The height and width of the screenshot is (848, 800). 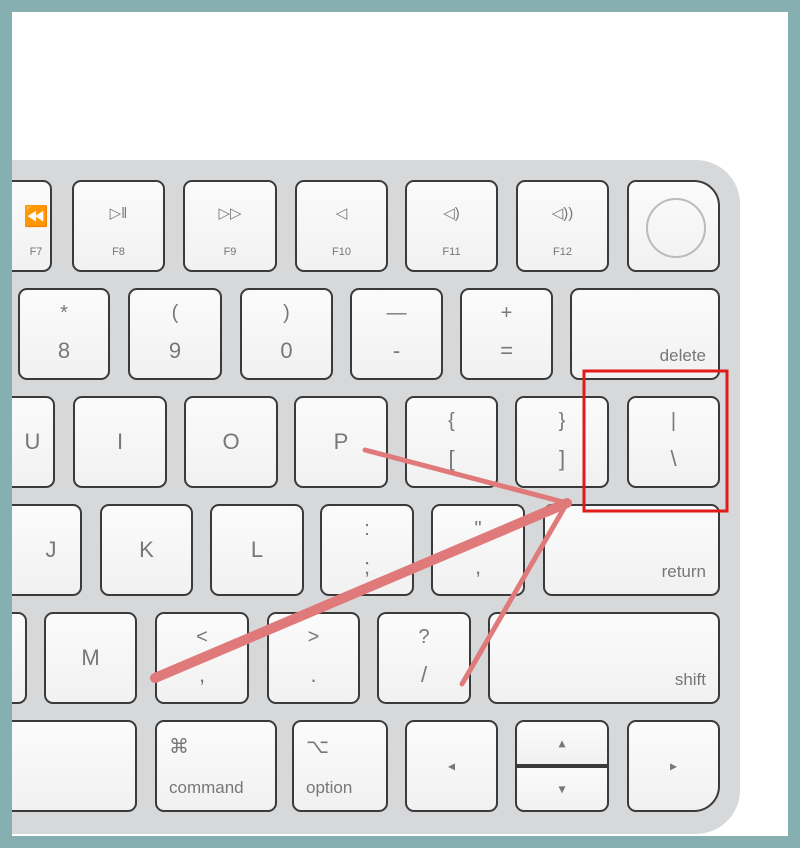 What do you see at coordinates (655, 441) in the screenshot?
I see `highlight-box` at bounding box center [655, 441].